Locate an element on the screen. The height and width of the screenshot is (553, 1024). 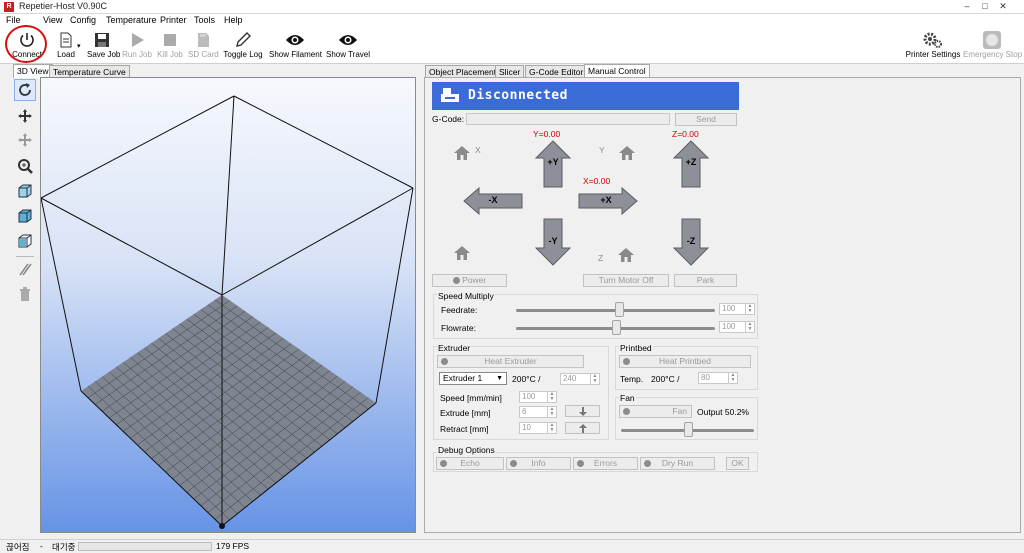
jog-plus-z-label: +Z is located at coordinates (691, 162).